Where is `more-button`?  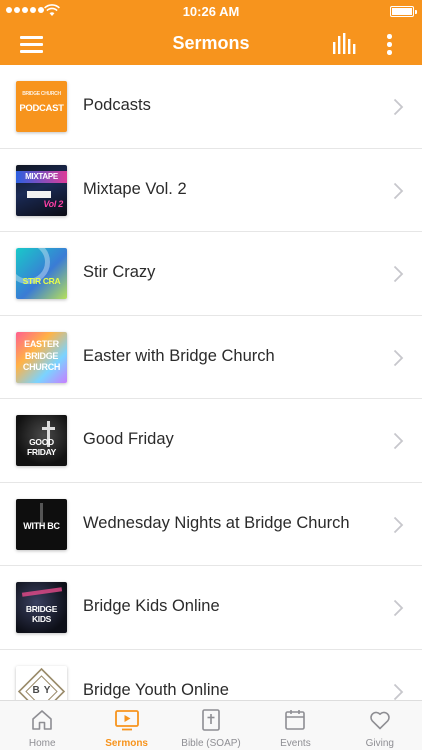
more-button is located at coordinates (390, 44).